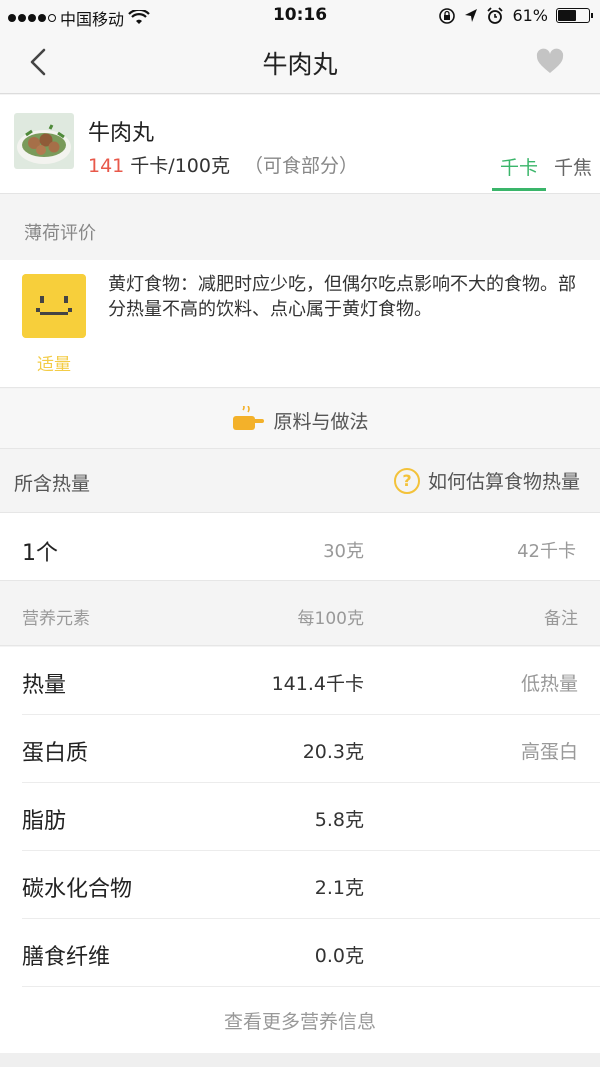 The image size is (600, 1067). Describe the element at coordinates (495, 15) in the screenshot. I see `alarm-icon` at that location.